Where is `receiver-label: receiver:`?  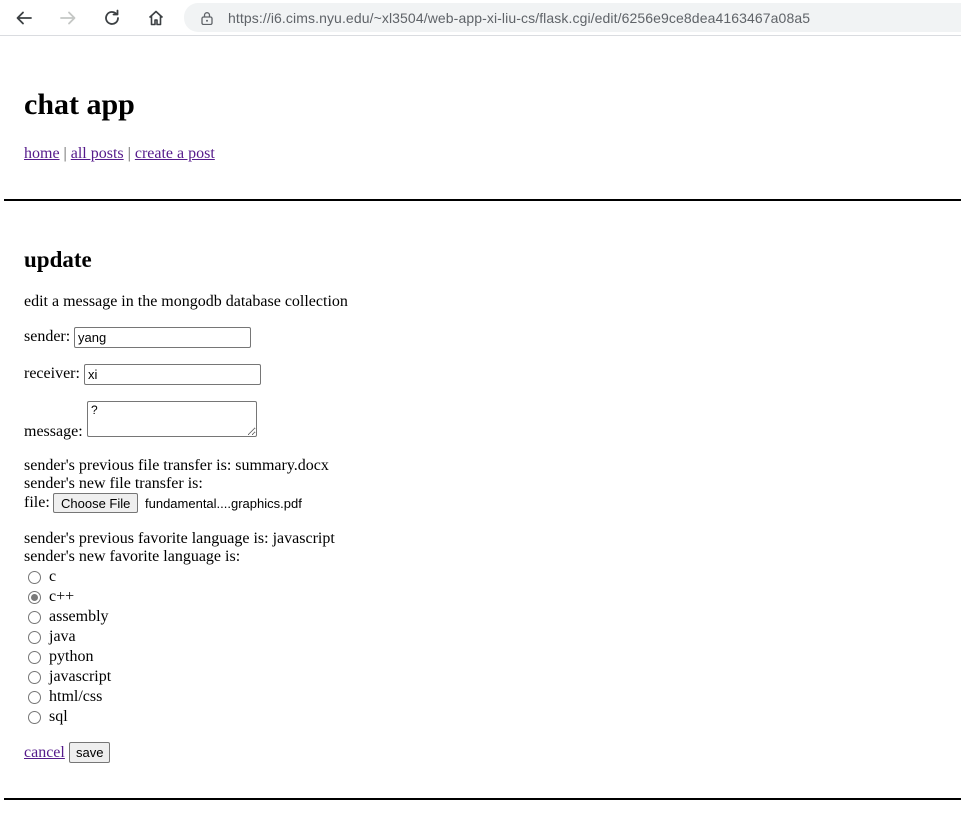 receiver-label: receiver: is located at coordinates (52, 373).